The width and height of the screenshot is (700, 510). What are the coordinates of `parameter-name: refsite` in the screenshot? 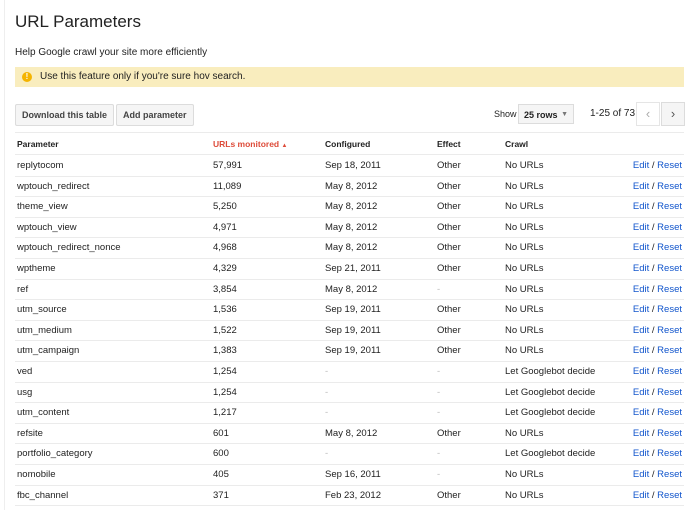 It's located at (30, 433).